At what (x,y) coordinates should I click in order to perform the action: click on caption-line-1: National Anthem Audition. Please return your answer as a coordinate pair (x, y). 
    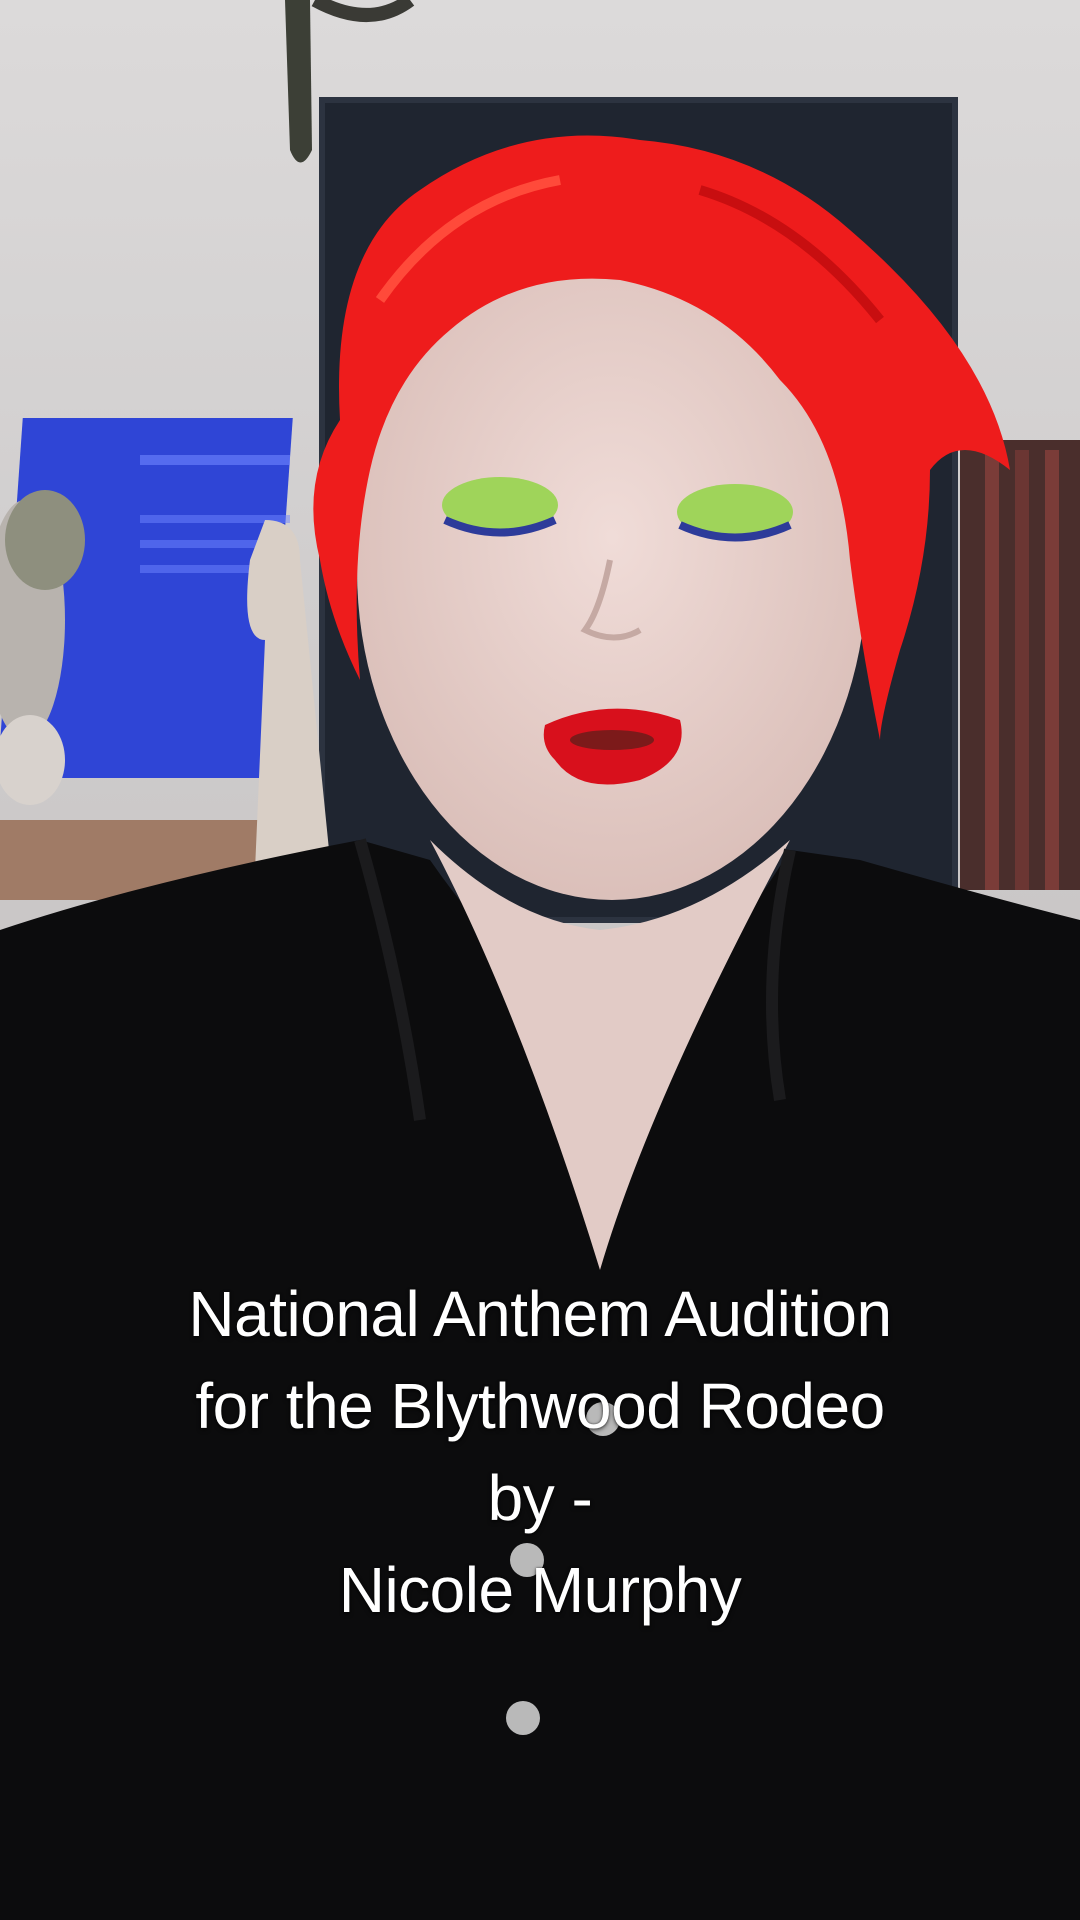
    Looking at the image, I should click on (540, 1314).